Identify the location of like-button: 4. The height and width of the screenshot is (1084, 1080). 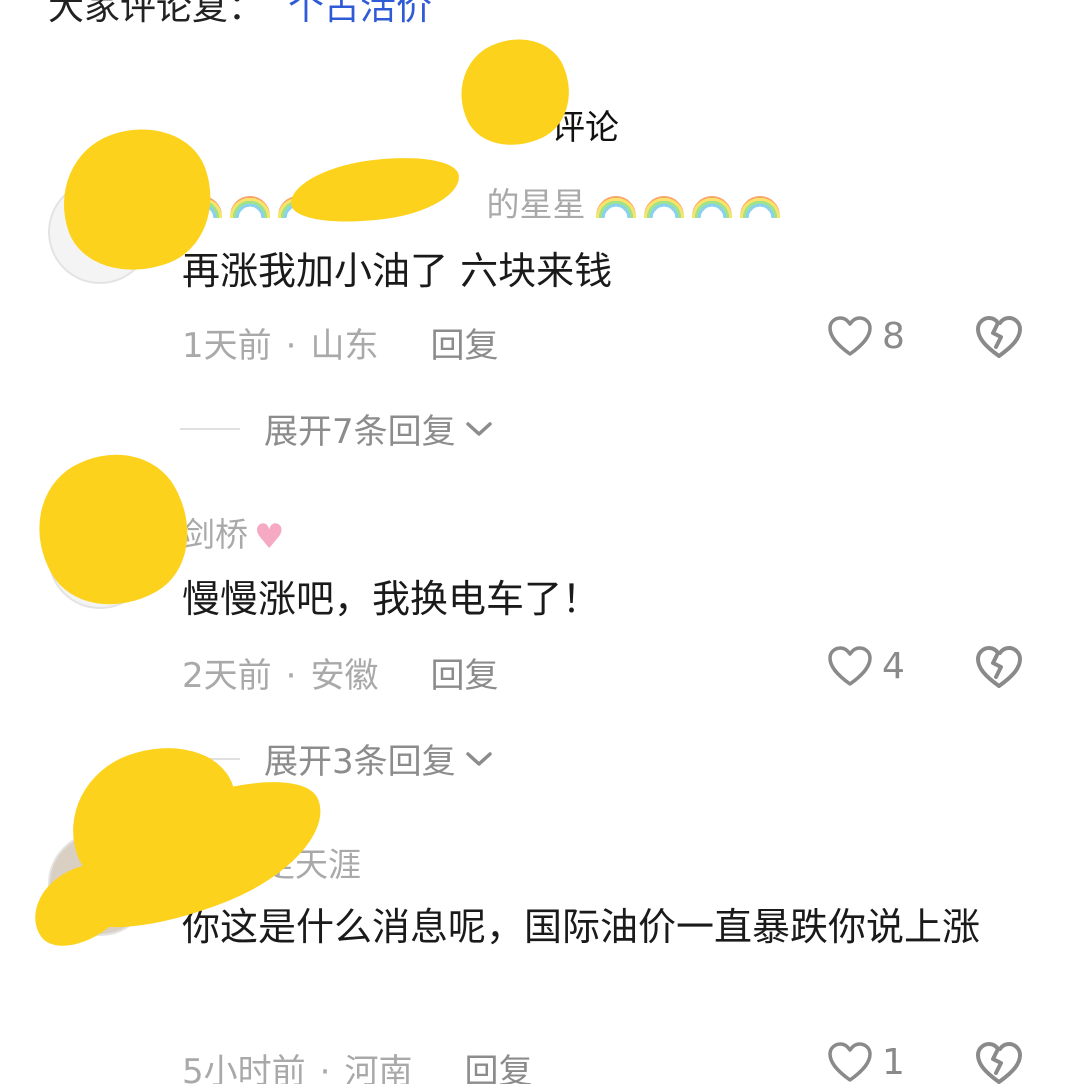
(865, 666).